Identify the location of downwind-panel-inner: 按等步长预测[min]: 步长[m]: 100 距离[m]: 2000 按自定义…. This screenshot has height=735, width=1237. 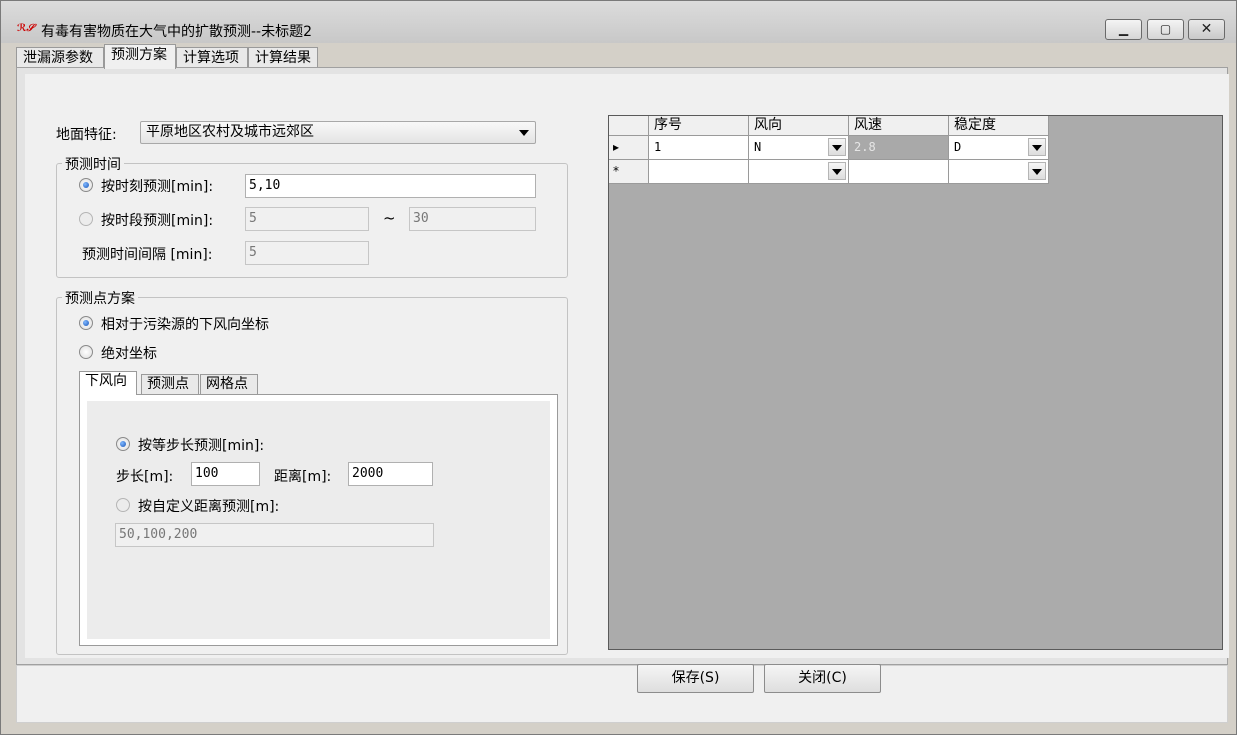
(318, 520).